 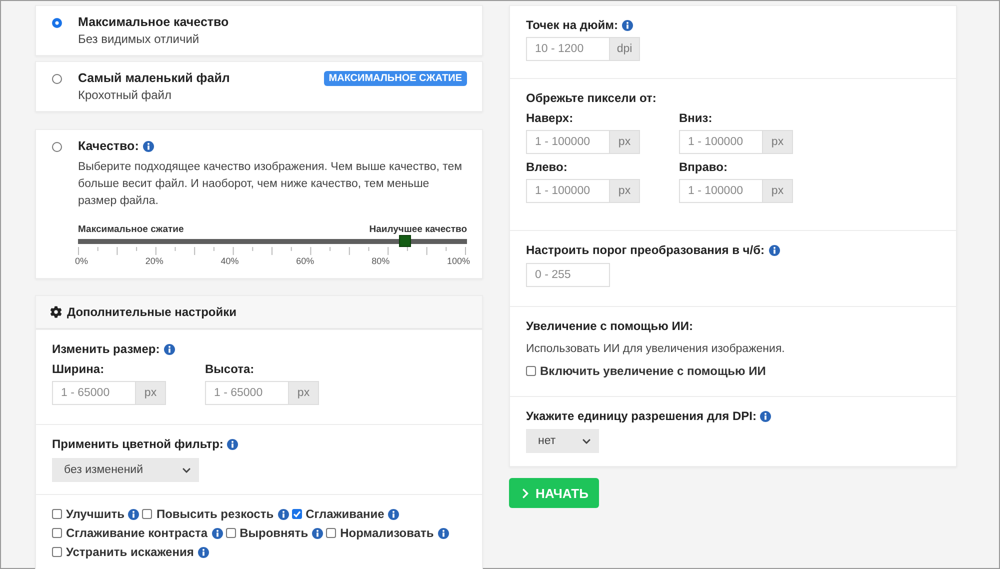 What do you see at coordinates (79, 369) in the screenshot?
I see `field-label: Ширина:` at bounding box center [79, 369].